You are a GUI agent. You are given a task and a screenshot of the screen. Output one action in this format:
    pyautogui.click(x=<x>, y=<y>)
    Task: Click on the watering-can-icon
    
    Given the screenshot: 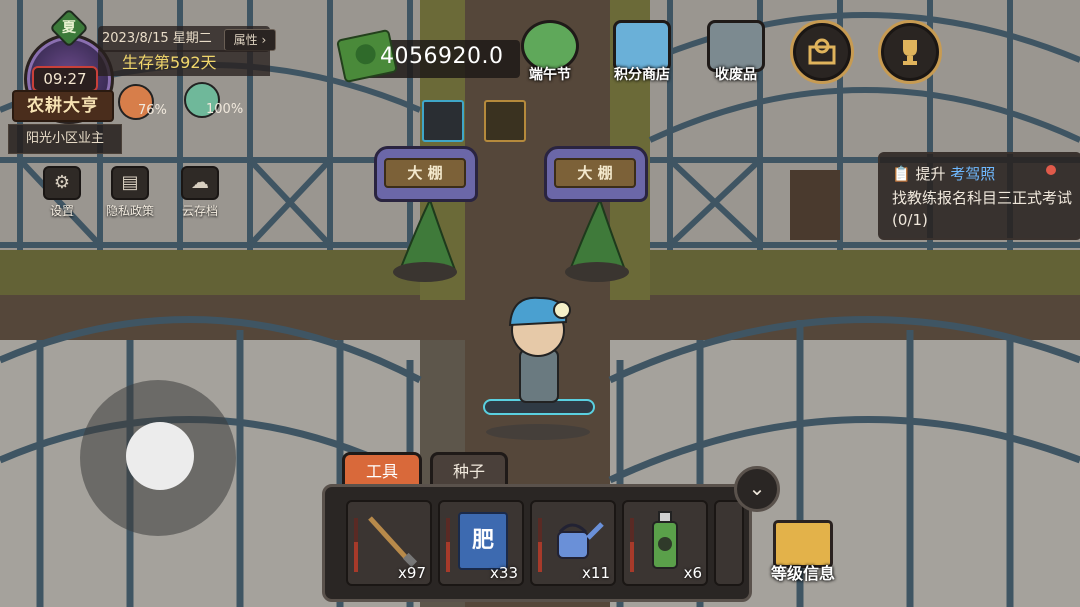 What is the action you would take?
    pyautogui.click(x=580, y=540)
    